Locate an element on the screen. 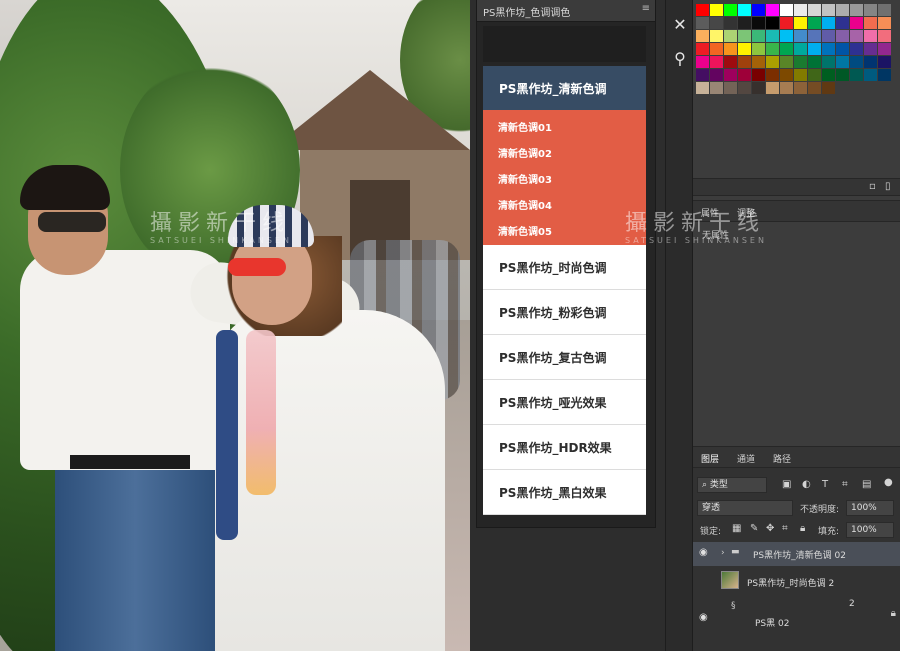  lock-transparent-icon: ▦ is located at coordinates (736, 528).